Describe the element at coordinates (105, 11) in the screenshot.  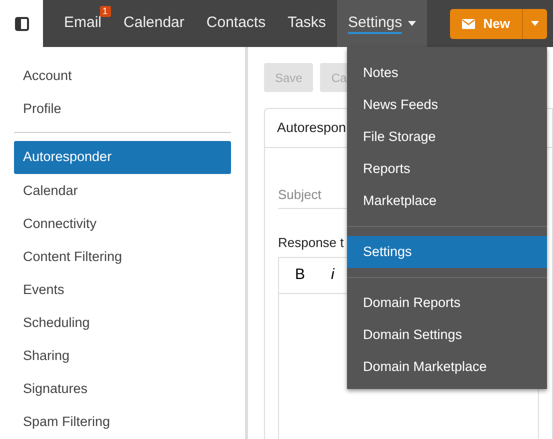
I see `unread-badge: 1` at that location.